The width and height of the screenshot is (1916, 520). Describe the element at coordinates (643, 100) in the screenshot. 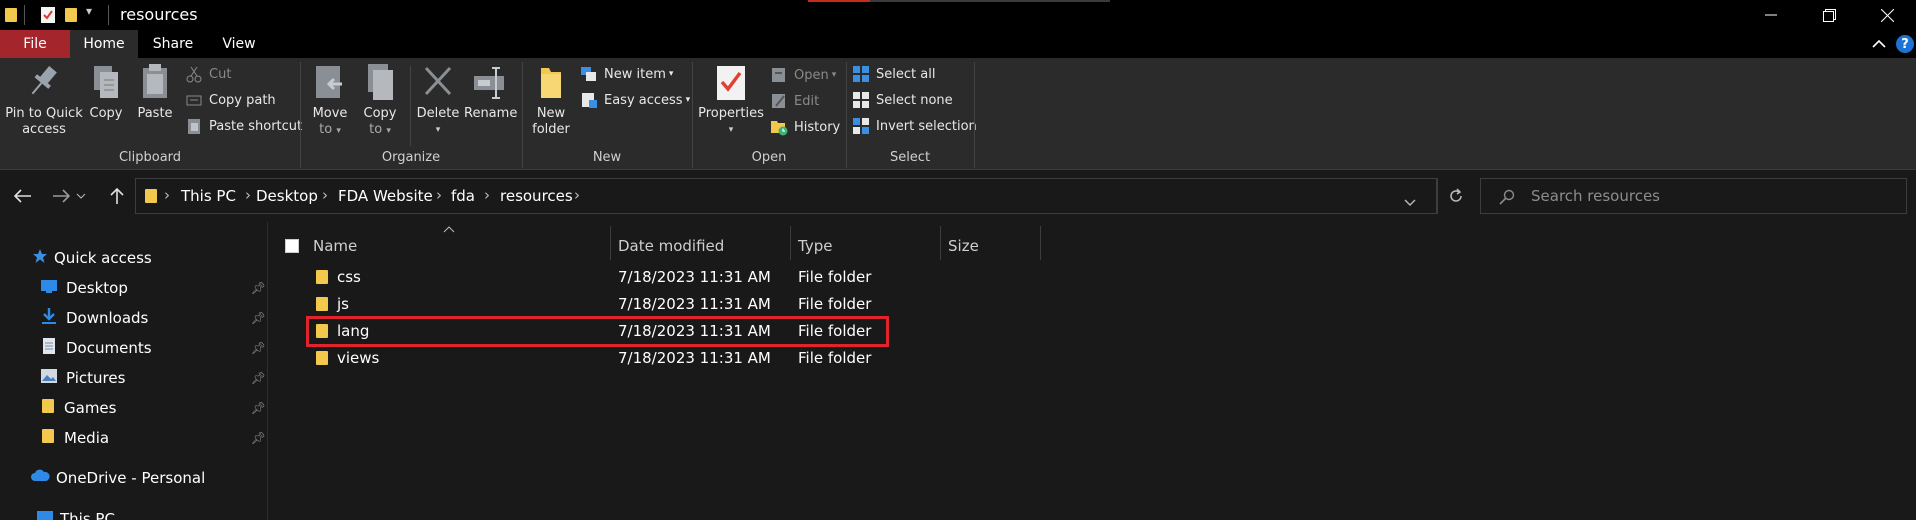

I see `easy-access-label: Easy access` at that location.